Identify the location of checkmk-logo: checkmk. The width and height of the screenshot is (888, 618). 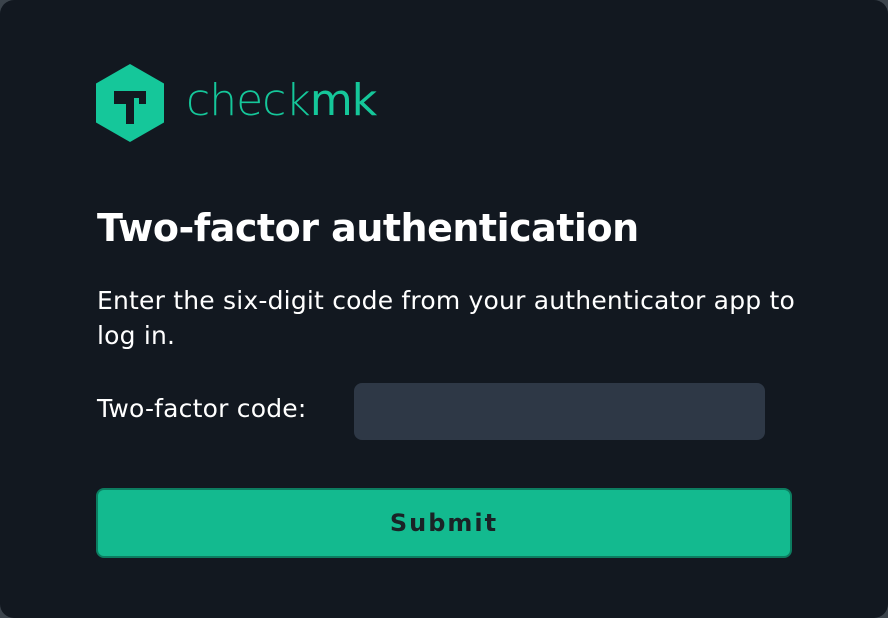
(236, 103).